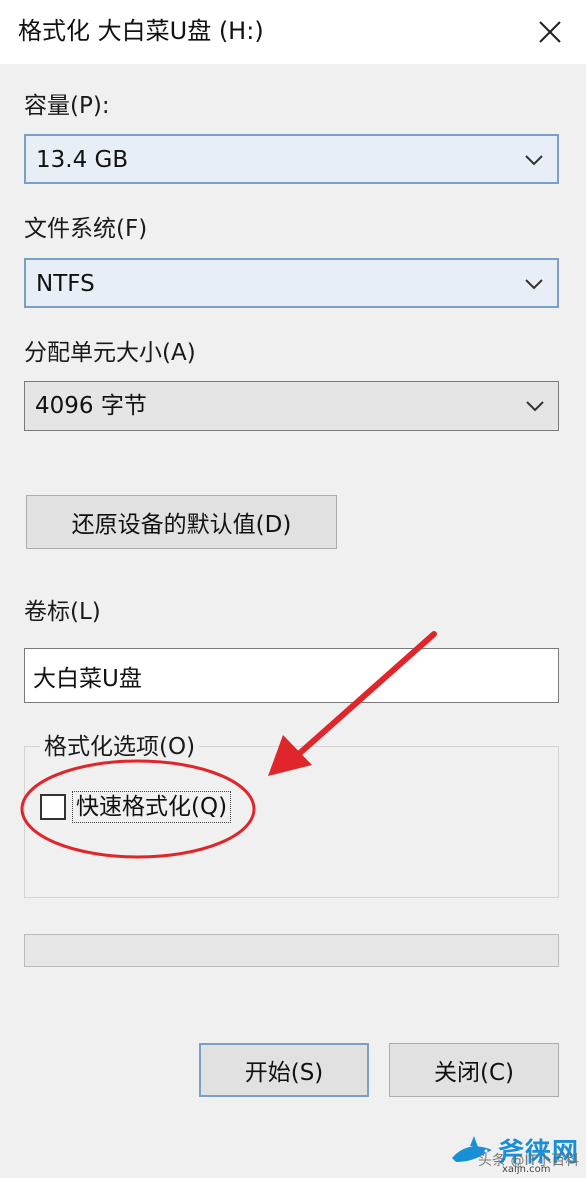  What do you see at coordinates (53, 807) in the screenshot?
I see `quick-format-checkbox` at bounding box center [53, 807].